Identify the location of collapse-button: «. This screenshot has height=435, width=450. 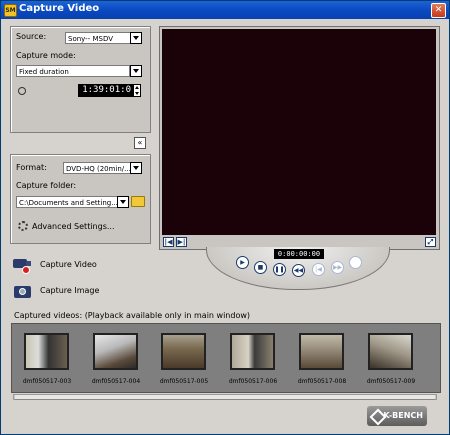
(140, 143).